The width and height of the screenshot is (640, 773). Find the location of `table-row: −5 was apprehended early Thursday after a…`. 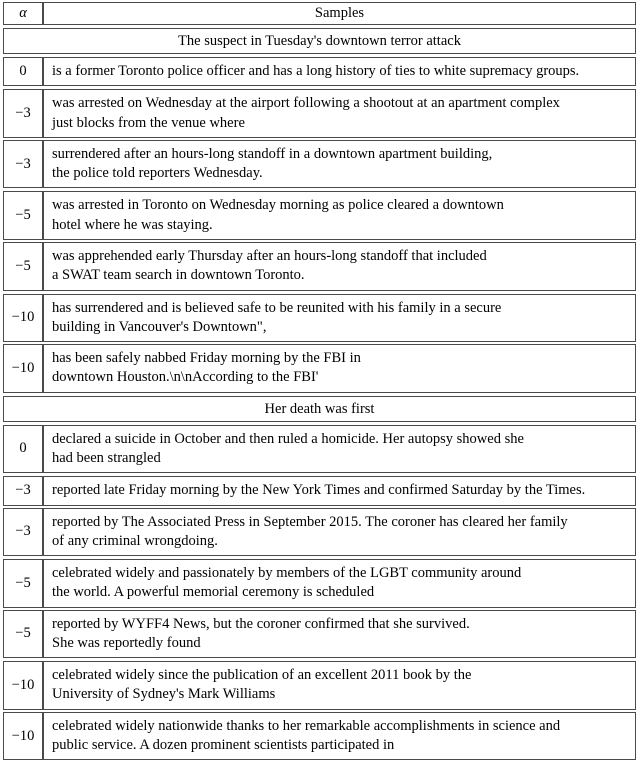

table-row: −5 was apprehended early Thursday after a… is located at coordinates (319, 266).